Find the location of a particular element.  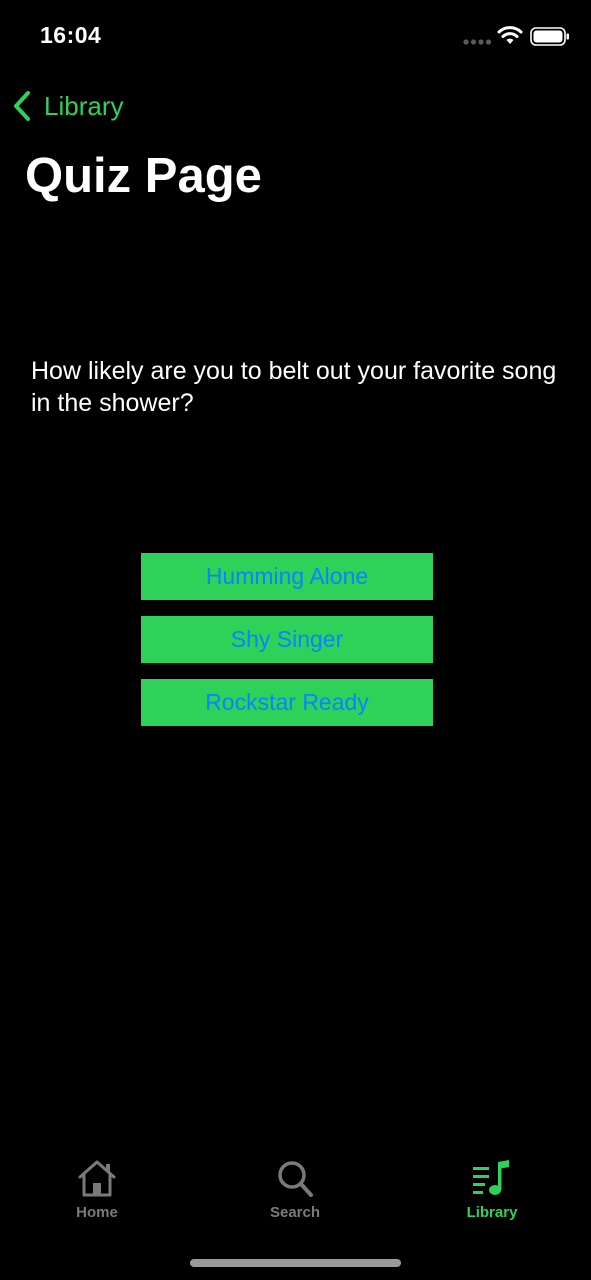

chevron-left-icon is located at coordinates (22, 106).